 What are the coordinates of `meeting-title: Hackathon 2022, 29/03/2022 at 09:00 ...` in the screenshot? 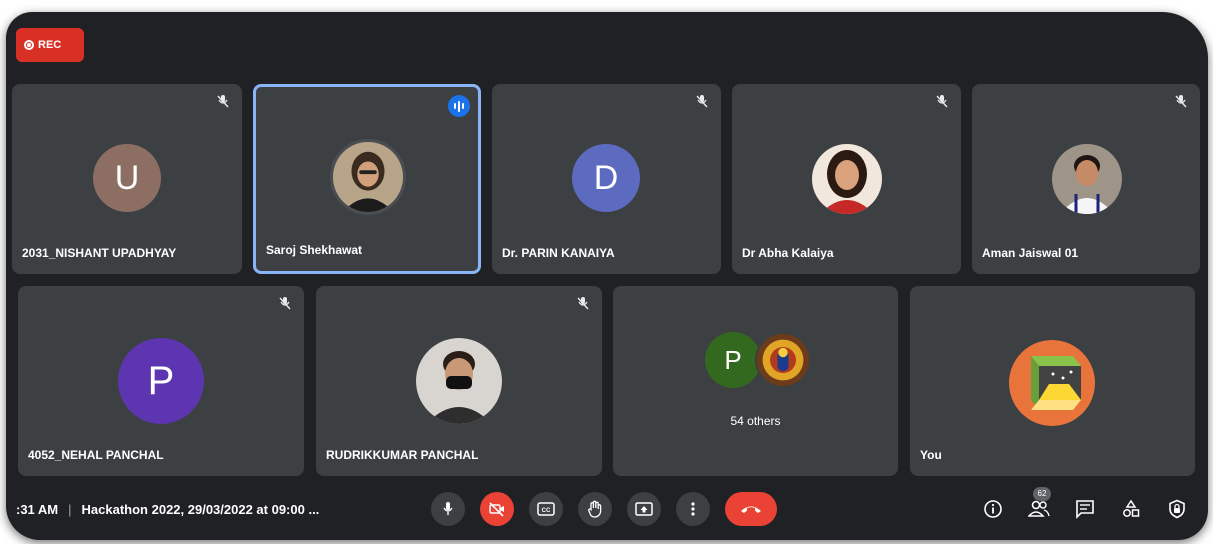 It's located at (200, 509).